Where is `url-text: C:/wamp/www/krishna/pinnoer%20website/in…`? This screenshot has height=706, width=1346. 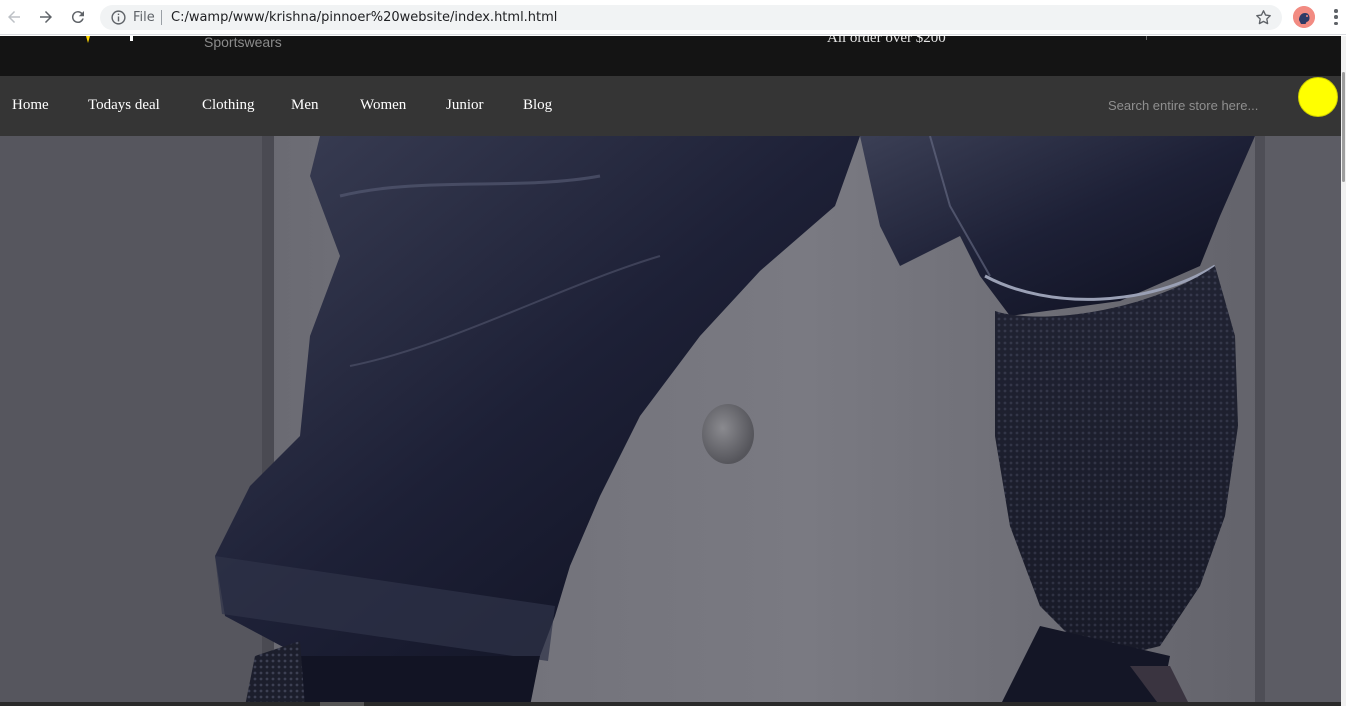
url-text: C:/wamp/www/krishna/pinnoer%20website/in… is located at coordinates (364, 17).